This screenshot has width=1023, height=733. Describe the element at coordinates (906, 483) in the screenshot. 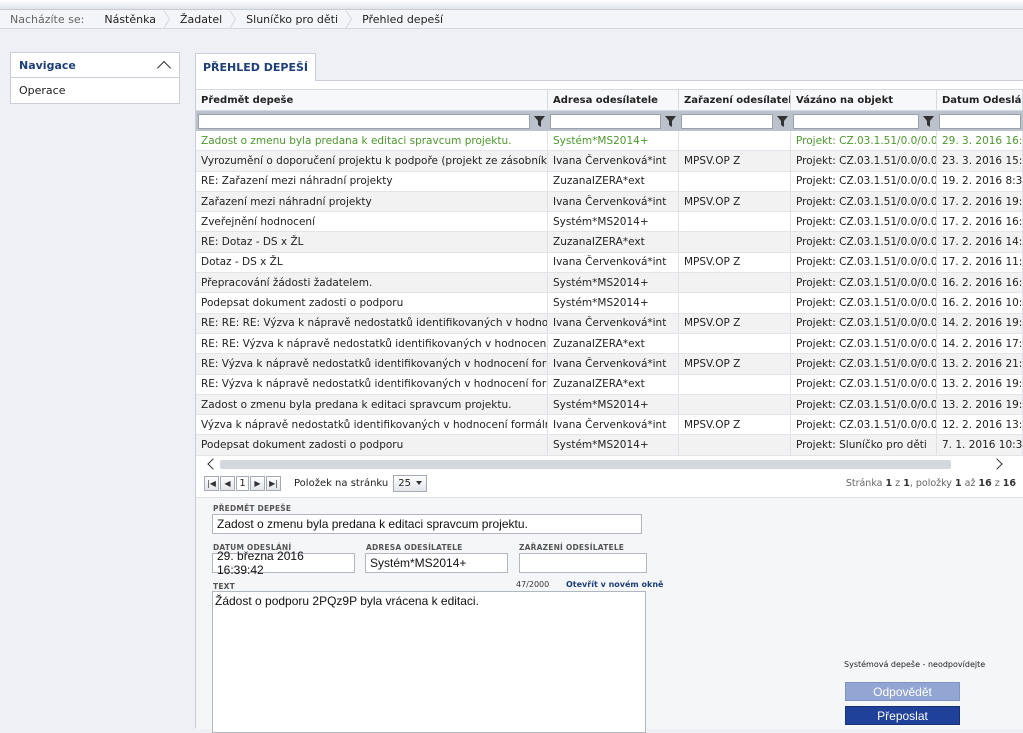

I see `pager-info-pages: 1` at that location.